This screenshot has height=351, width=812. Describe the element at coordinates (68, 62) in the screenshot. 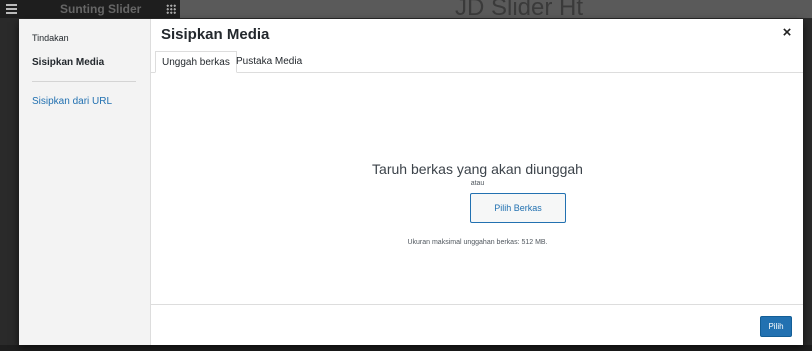

I see `sidebar-item-insert-media: Sisipkan Media` at that location.